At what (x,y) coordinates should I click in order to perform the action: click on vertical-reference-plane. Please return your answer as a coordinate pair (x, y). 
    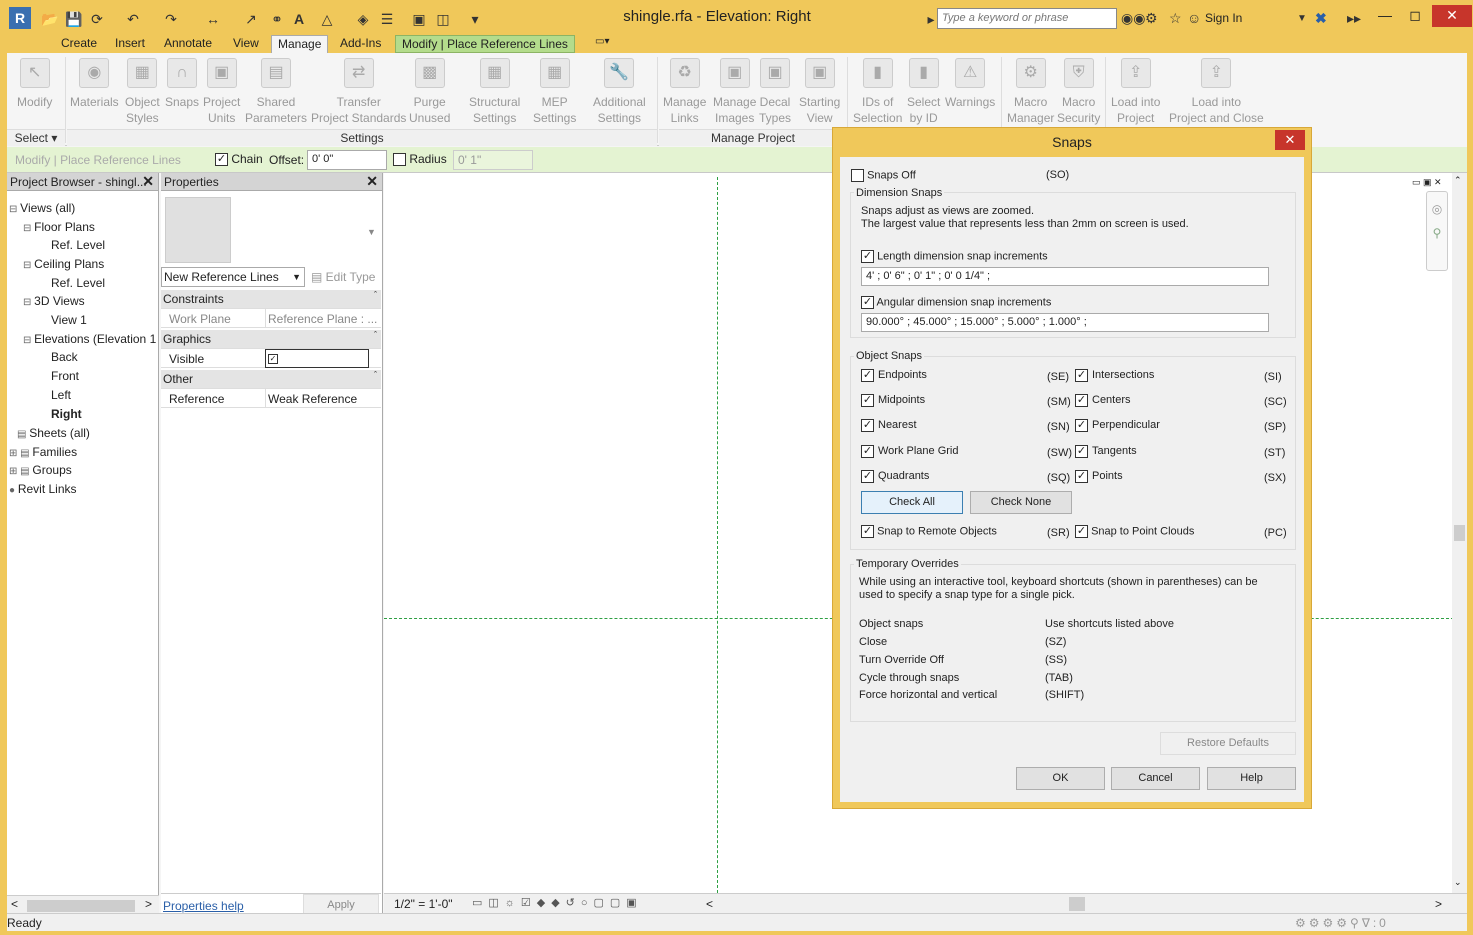
    Looking at the image, I should click on (717, 535).